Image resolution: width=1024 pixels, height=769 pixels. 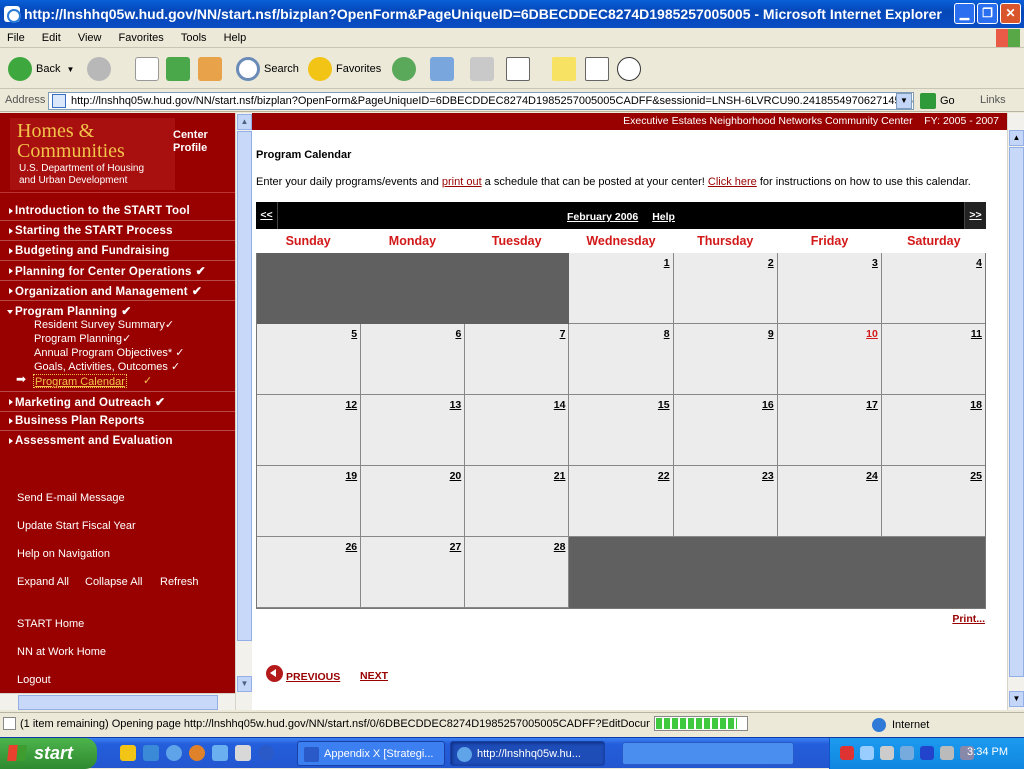 I want to click on calendar-day-cell: 23, so click(x=725, y=501).